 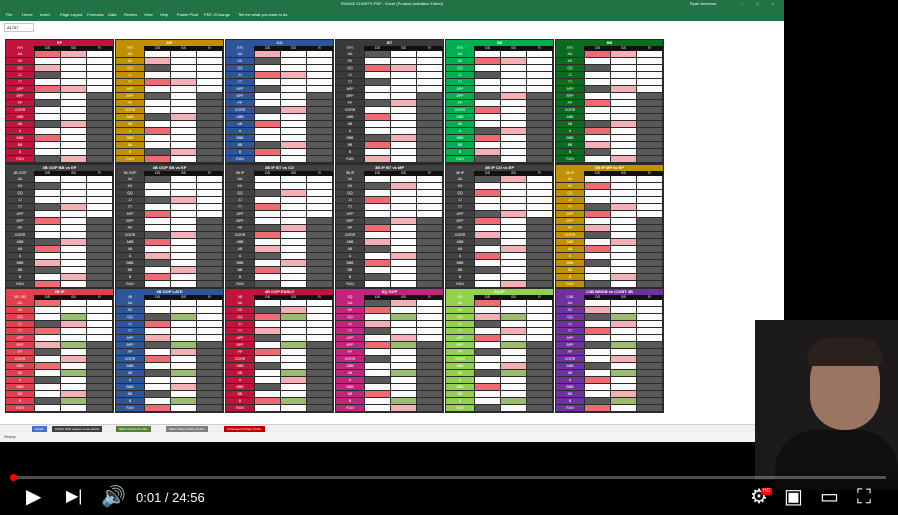 What do you see at coordinates (113, 497) in the screenshot?
I see `volume-icon: 🔊` at bounding box center [113, 497].